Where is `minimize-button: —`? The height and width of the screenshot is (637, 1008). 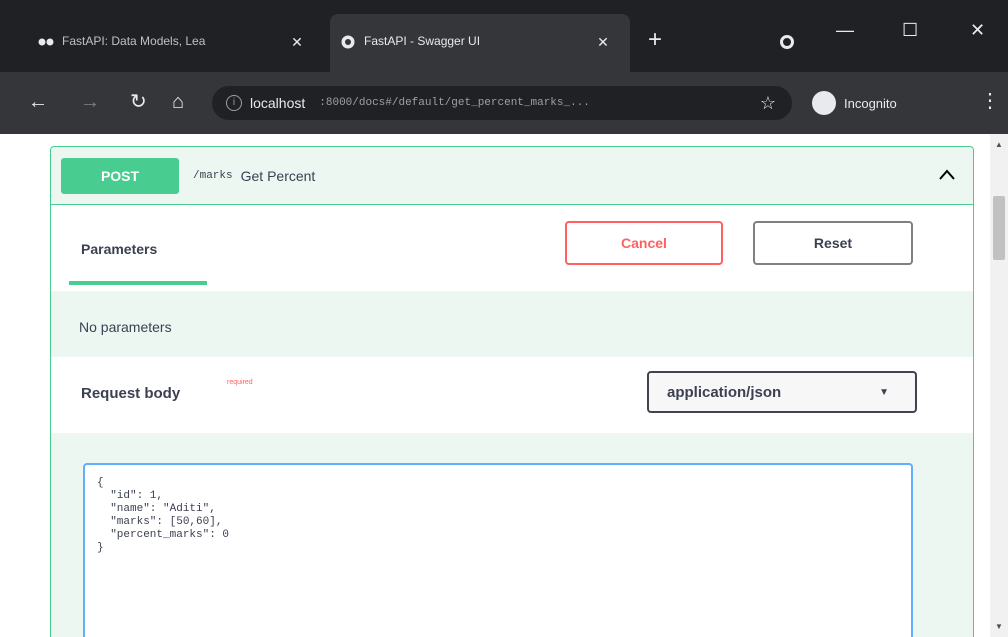
minimize-button: — is located at coordinates (845, 30).